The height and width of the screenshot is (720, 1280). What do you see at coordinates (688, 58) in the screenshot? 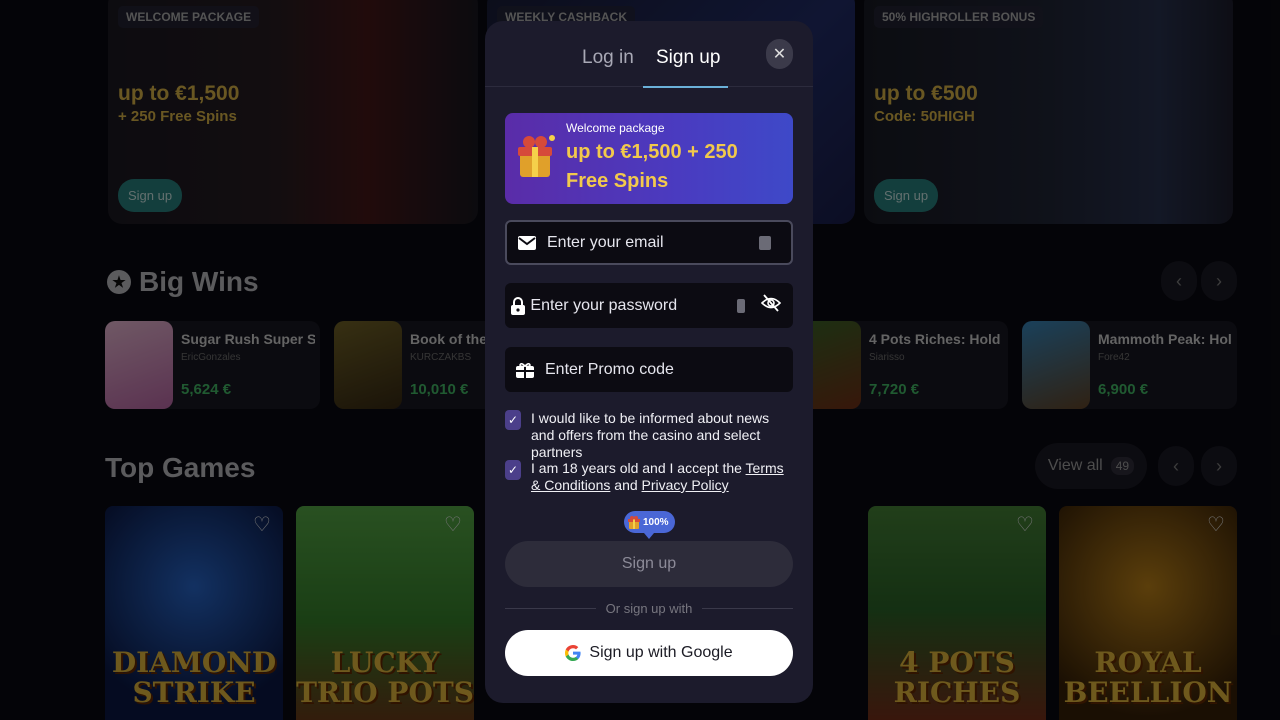
I see `tab-signup: Sign up` at bounding box center [688, 58].